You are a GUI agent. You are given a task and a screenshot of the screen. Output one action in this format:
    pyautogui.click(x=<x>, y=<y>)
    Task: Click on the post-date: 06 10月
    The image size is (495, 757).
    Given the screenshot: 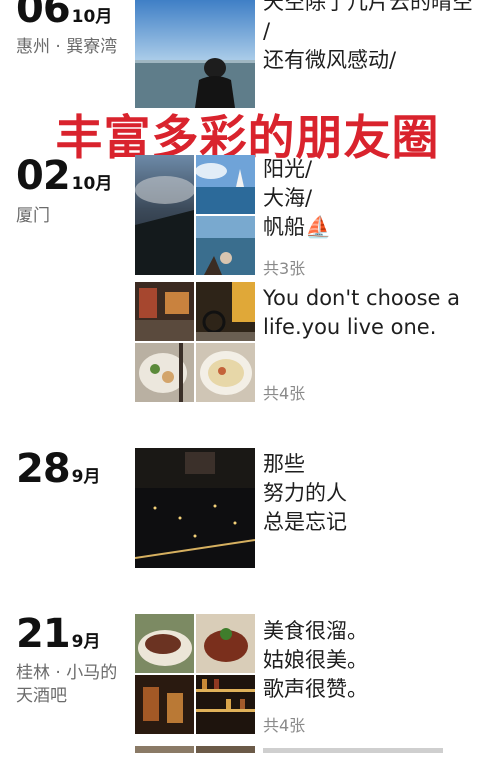 What is the action you would take?
    pyautogui.click(x=64, y=16)
    